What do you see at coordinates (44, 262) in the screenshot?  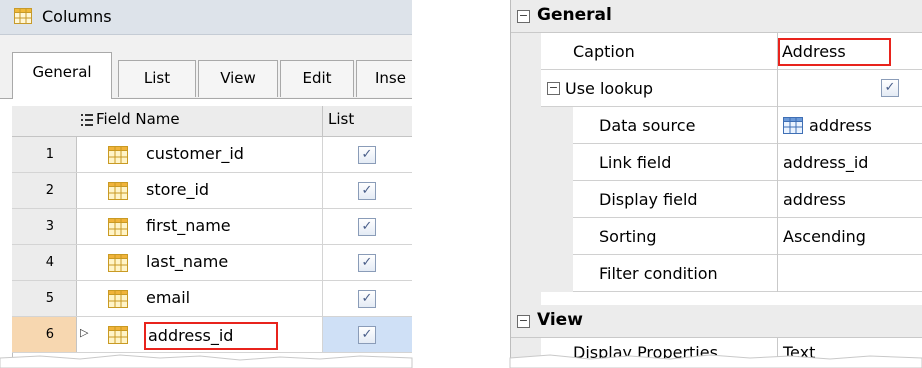 I see `row-number: 4` at bounding box center [44, 262].